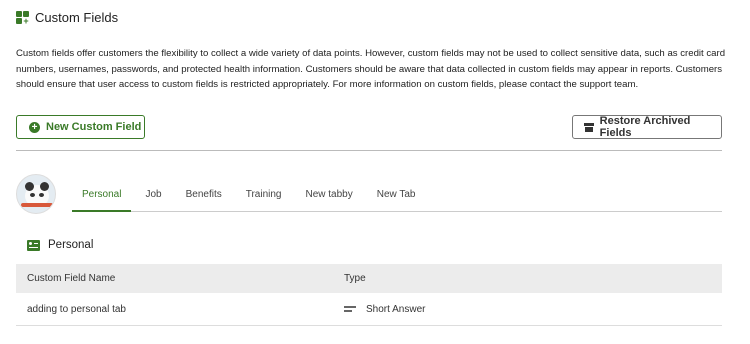 Image resolution: width=750 pixels, height=344 pixels. What do you see at coordinates (369, 150) in the screenshot?
I see `divider` at bounding box center [369, 150].